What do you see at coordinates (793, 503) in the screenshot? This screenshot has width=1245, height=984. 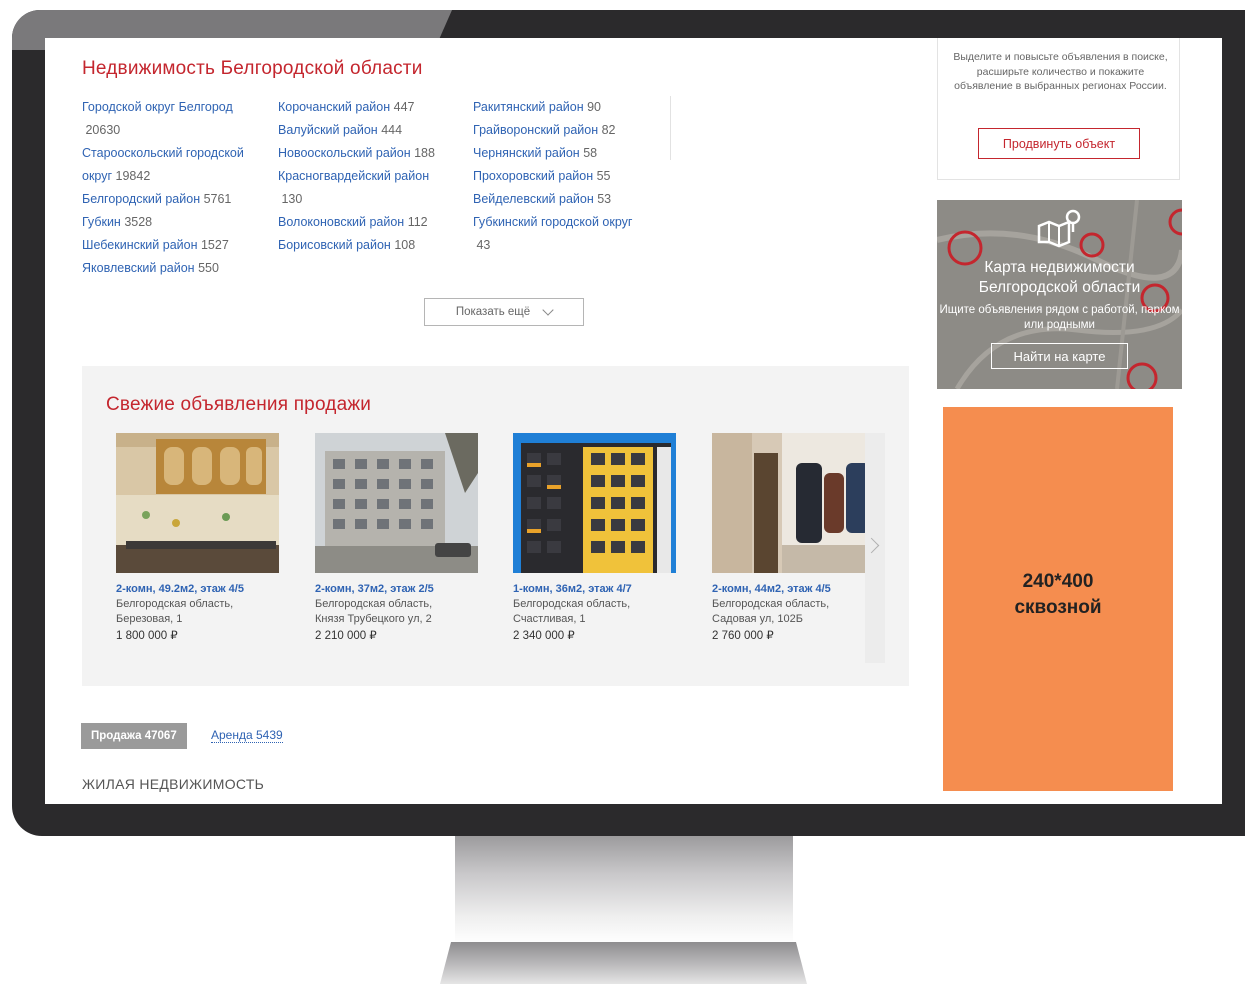 I see `listing-photo-hallway` at bounding box center [793, 503].